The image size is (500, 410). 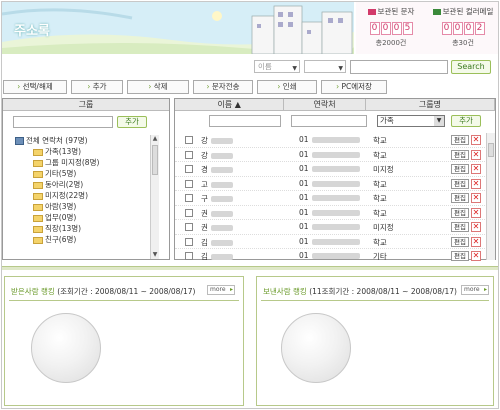 What do you see at coordinates (85, 173) in the screenshot?
I see `group-item: 기타(5명)` at bounding box center [85, 173].